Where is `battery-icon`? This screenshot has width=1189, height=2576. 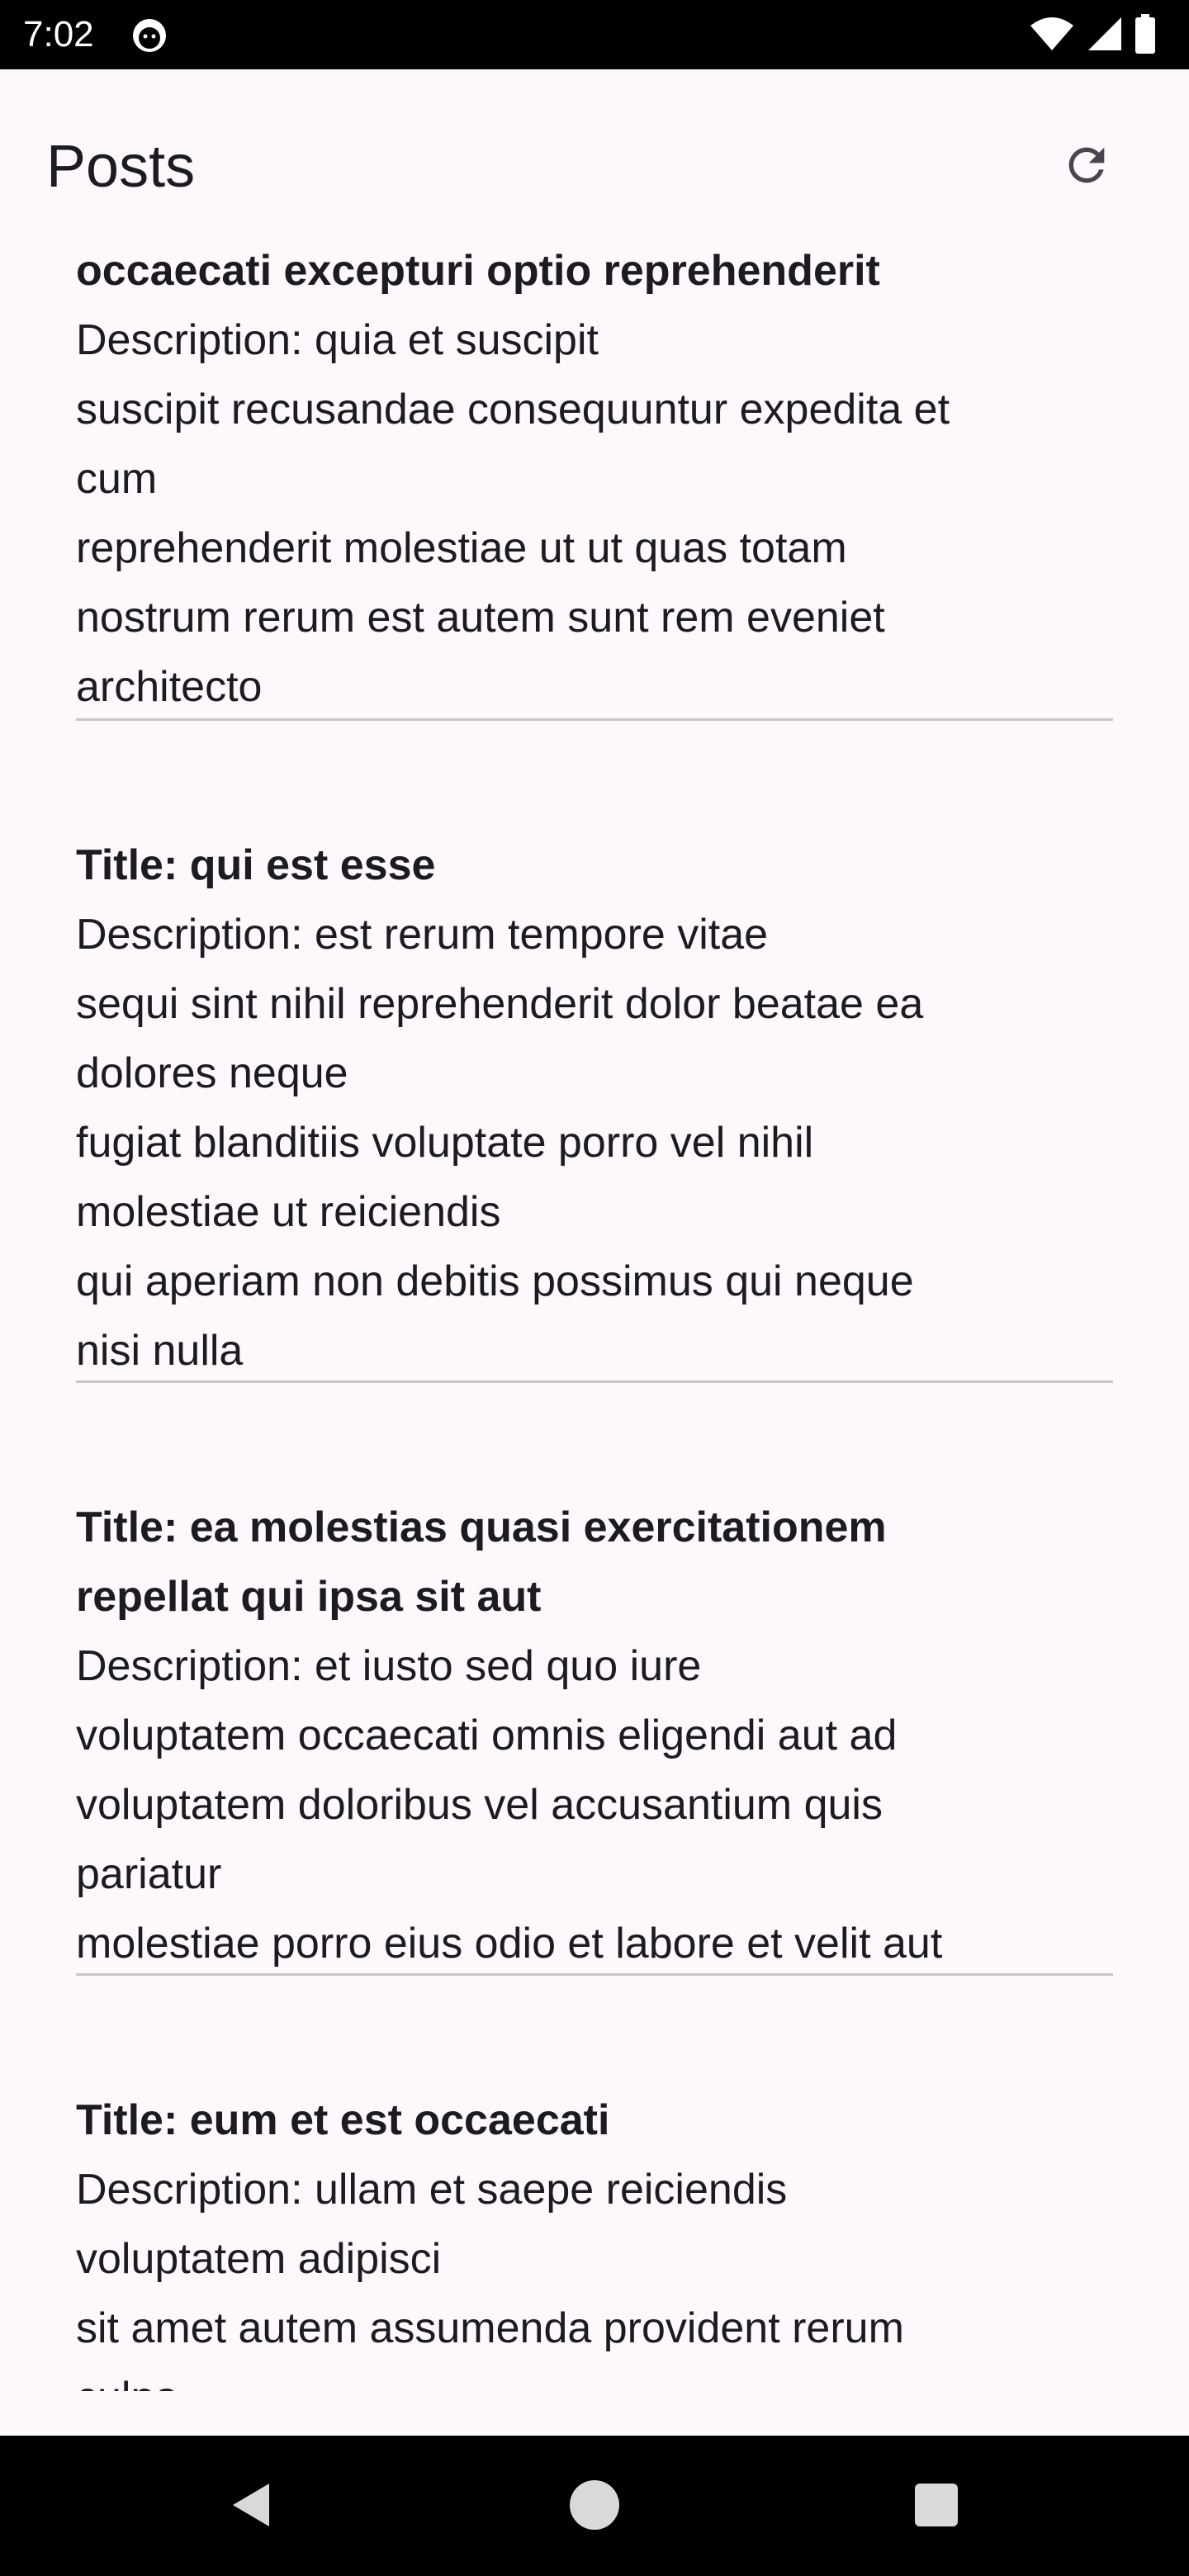 battery-icon is located at coordinates (1145, 35).